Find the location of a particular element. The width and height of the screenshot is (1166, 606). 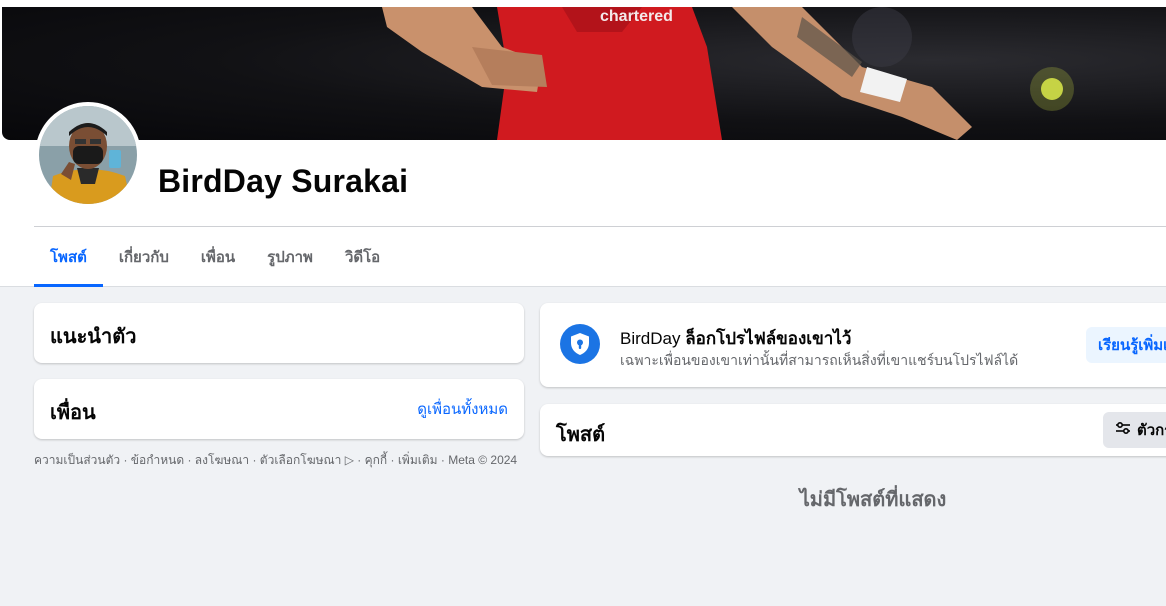

tab-photos: รูปภาพ is located at coordinates (290, 257).